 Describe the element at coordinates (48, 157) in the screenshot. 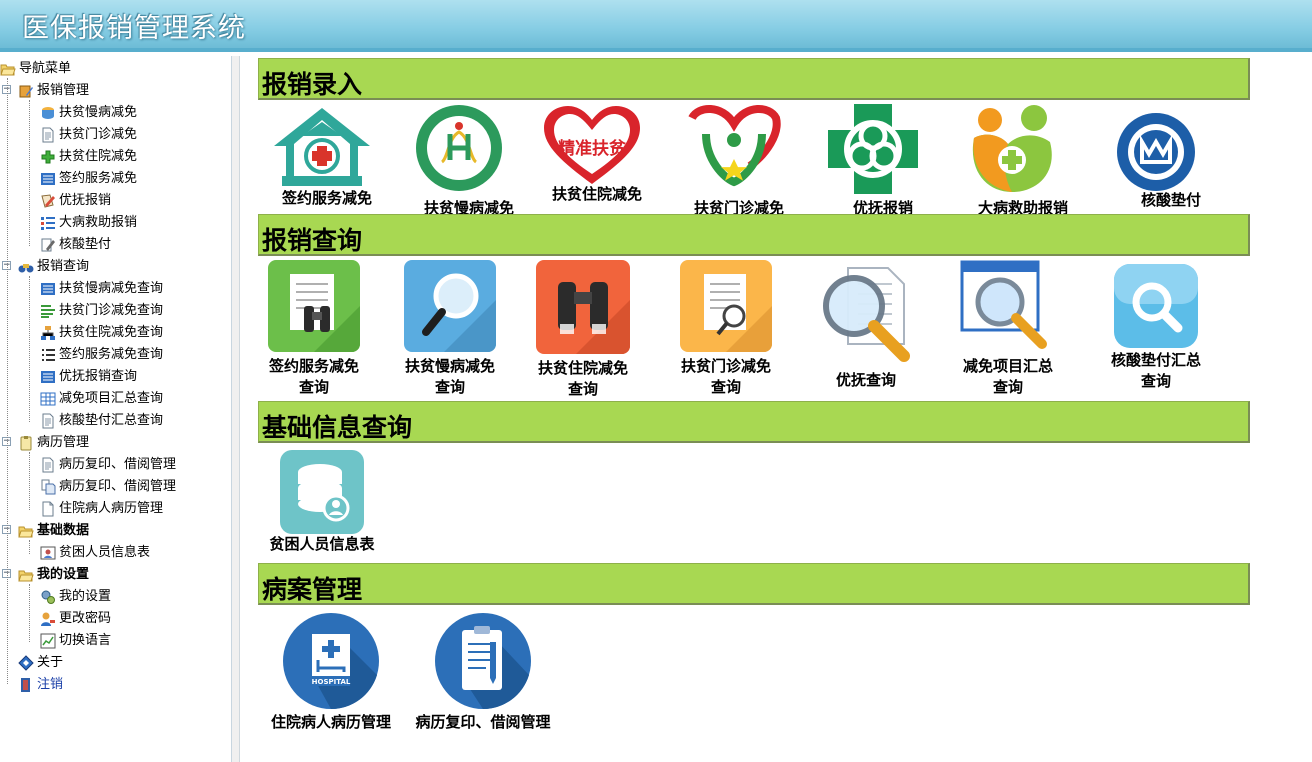

I see `plus-icon` at that location.